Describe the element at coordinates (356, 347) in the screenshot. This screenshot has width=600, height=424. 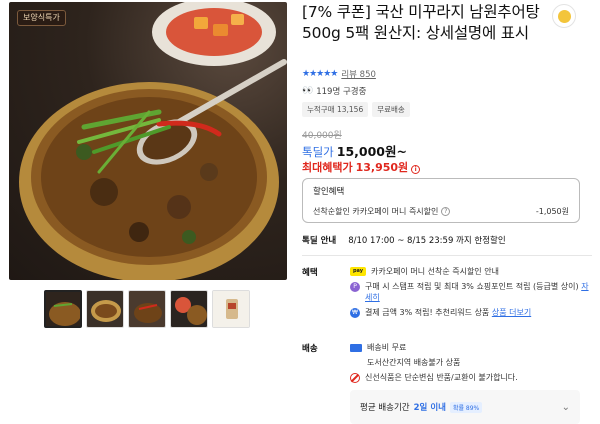
I see `truck-icon` at that location.